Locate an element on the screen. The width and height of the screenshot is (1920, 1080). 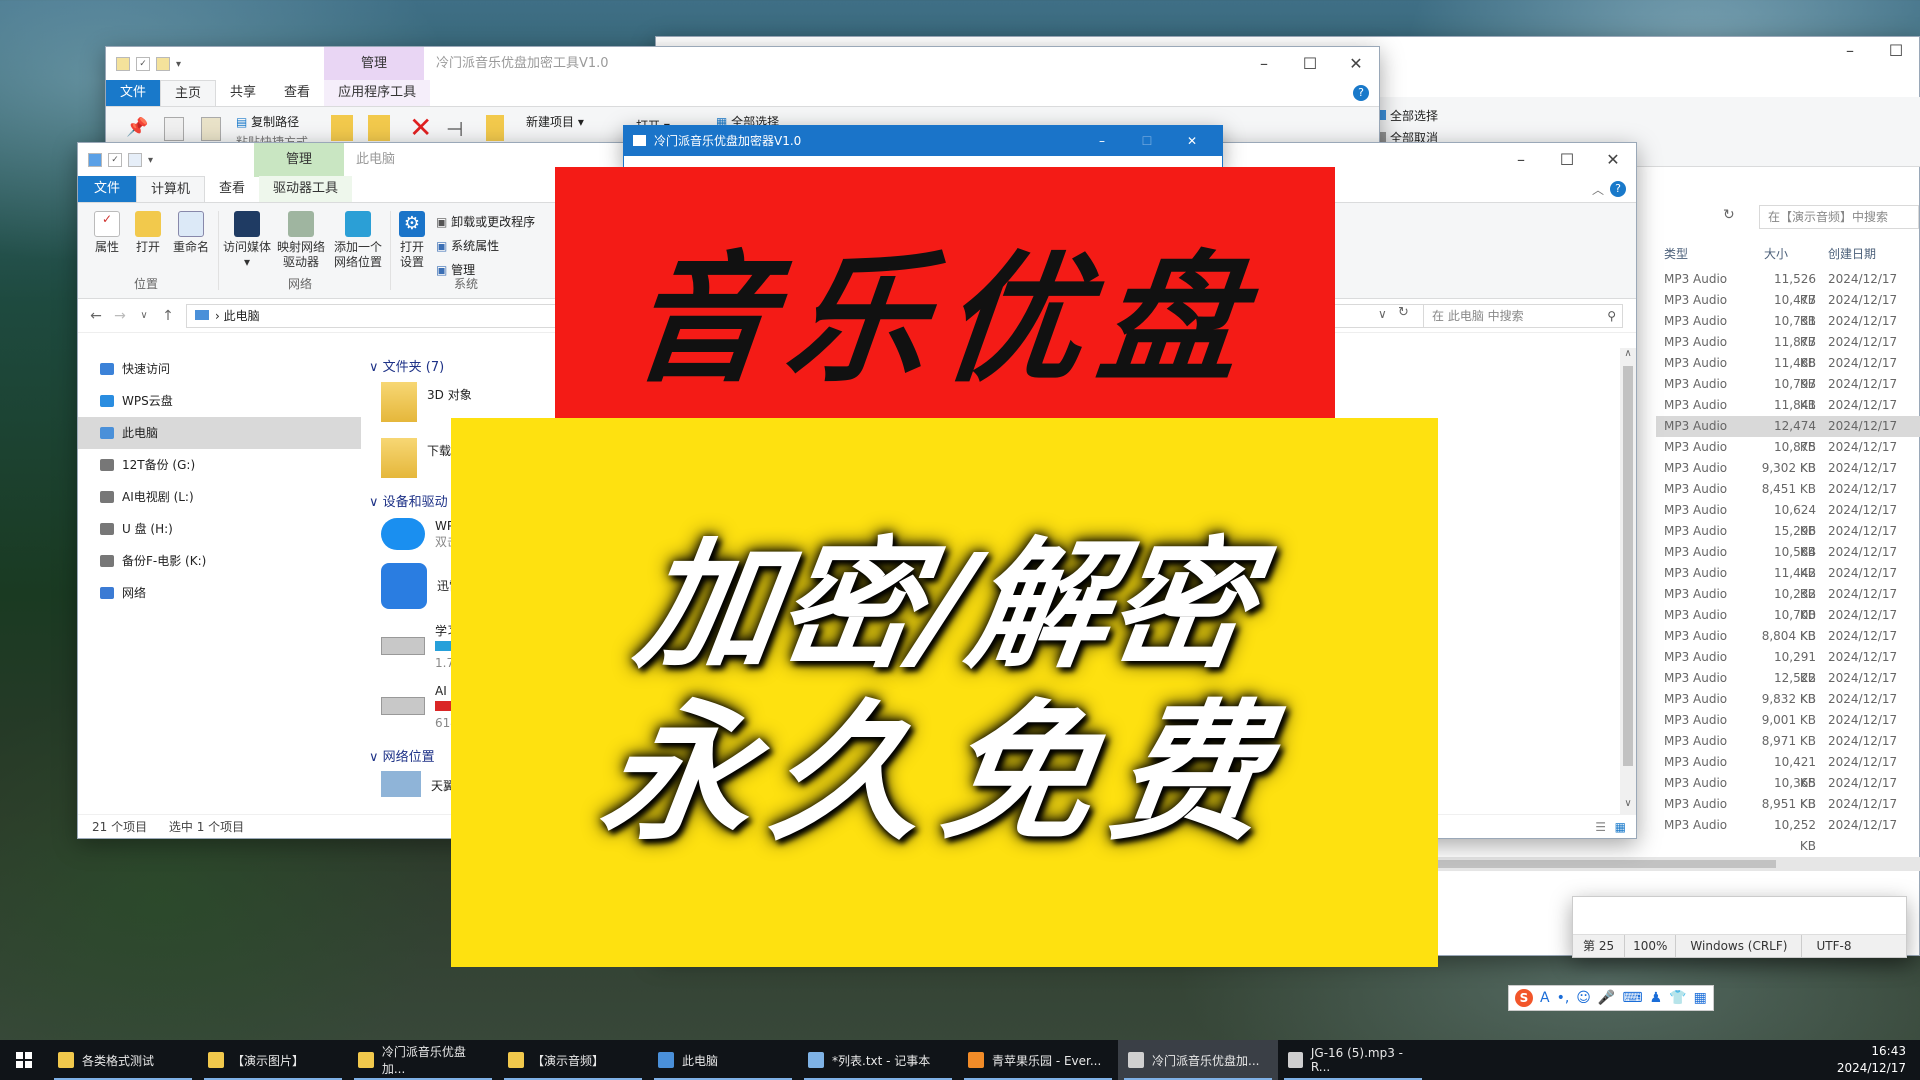
pc-icon is located at coordinates (95, 160).